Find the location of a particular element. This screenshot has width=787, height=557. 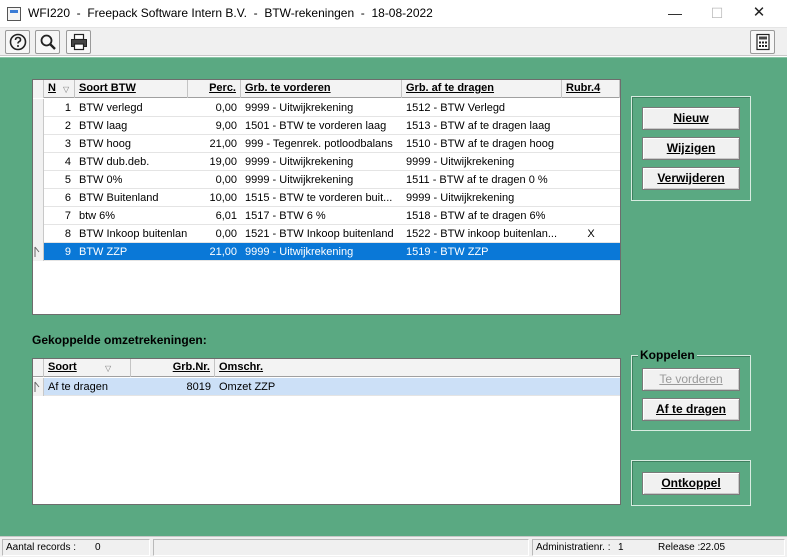

help-button is located at coordinates (17, 42).